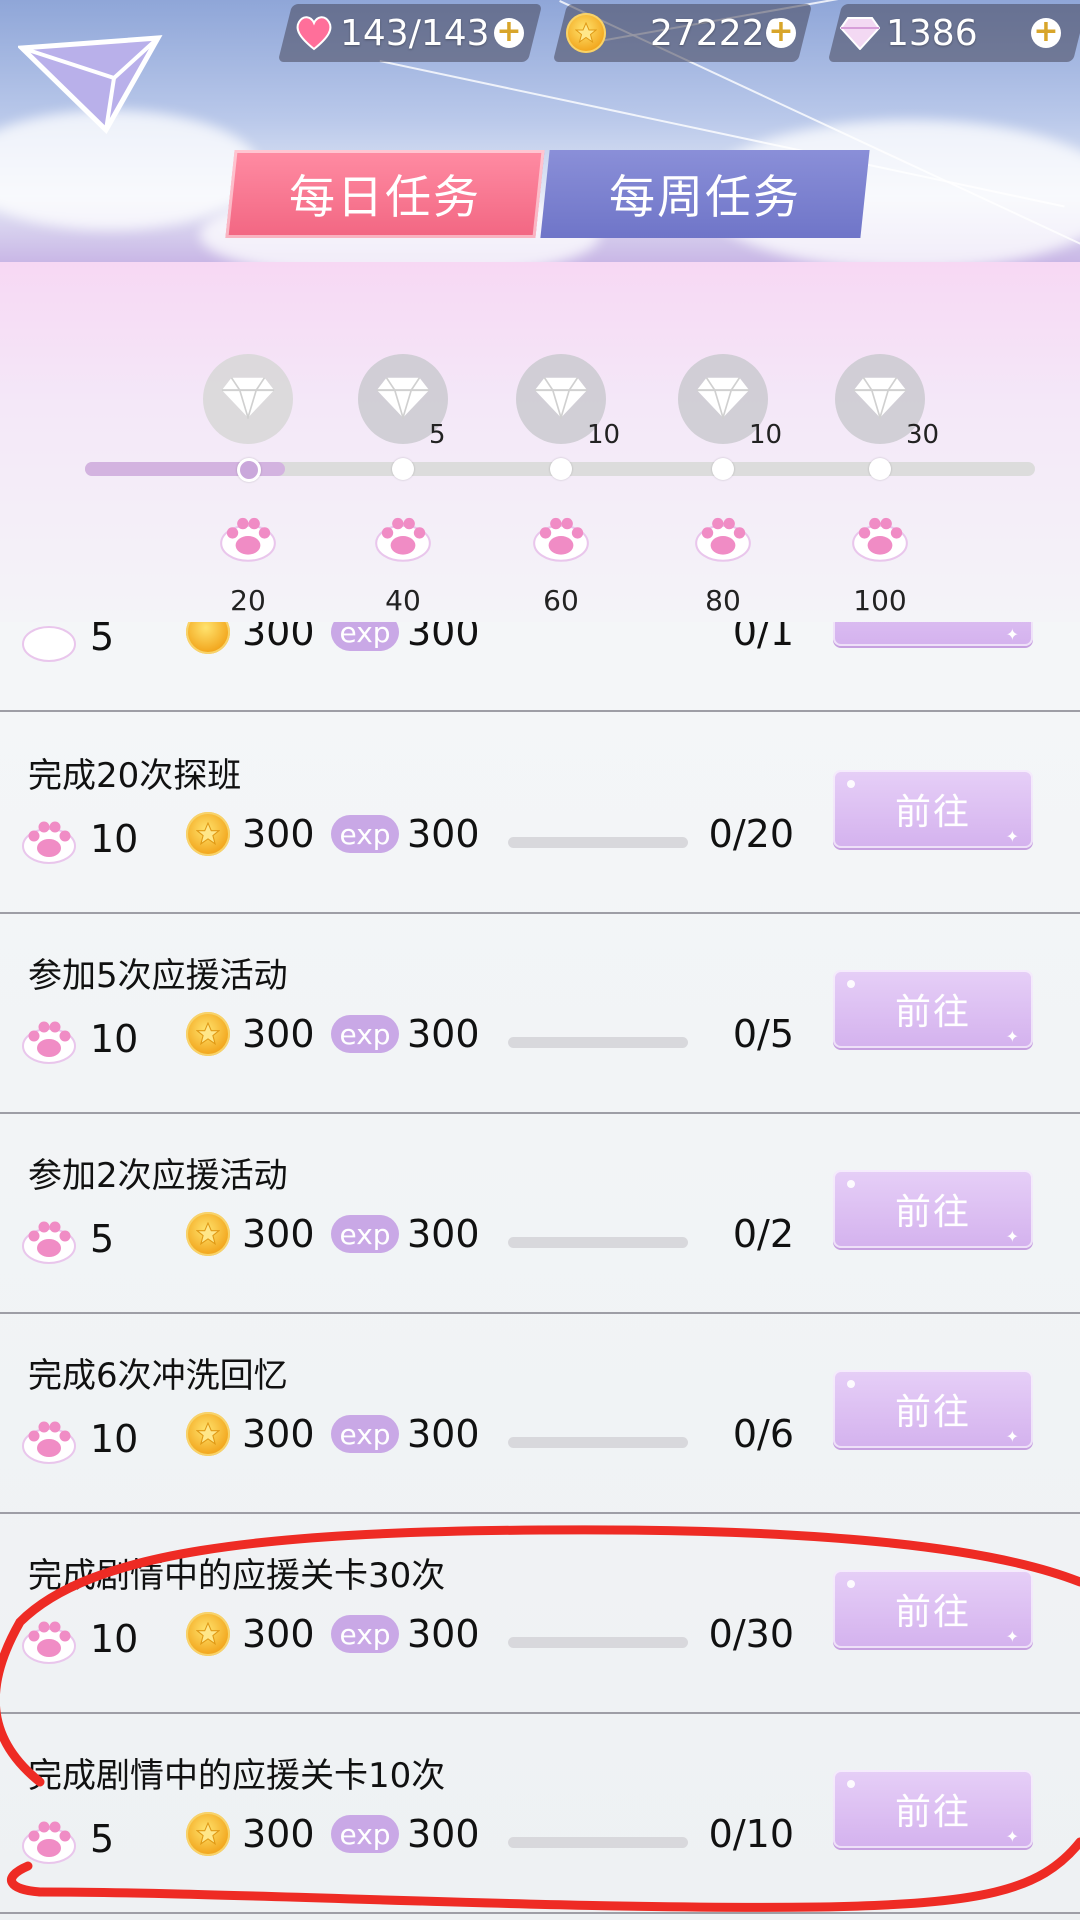 This screenshot has height=1920, width=1080. What do you see at coordinates (437, 435) in the screenshot?
I see `milestone-reward-count: 5` at bounding box center [437, 435].